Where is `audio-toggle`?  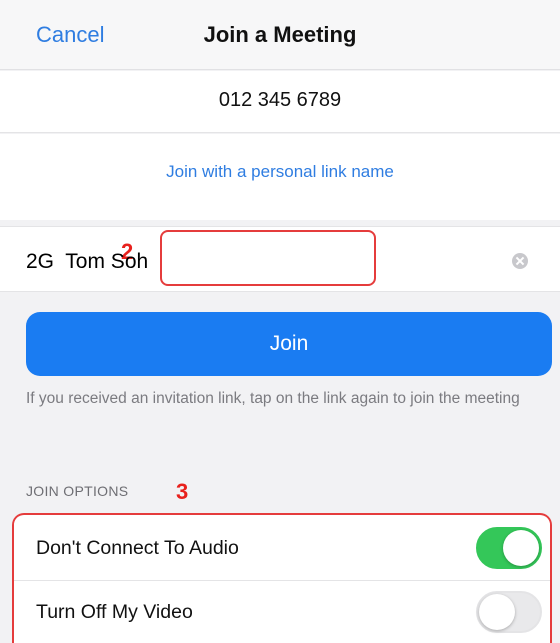 audio-toggle is located at coordinates (509, 548).